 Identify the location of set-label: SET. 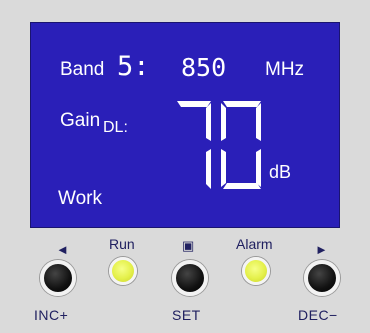
(186, 315).